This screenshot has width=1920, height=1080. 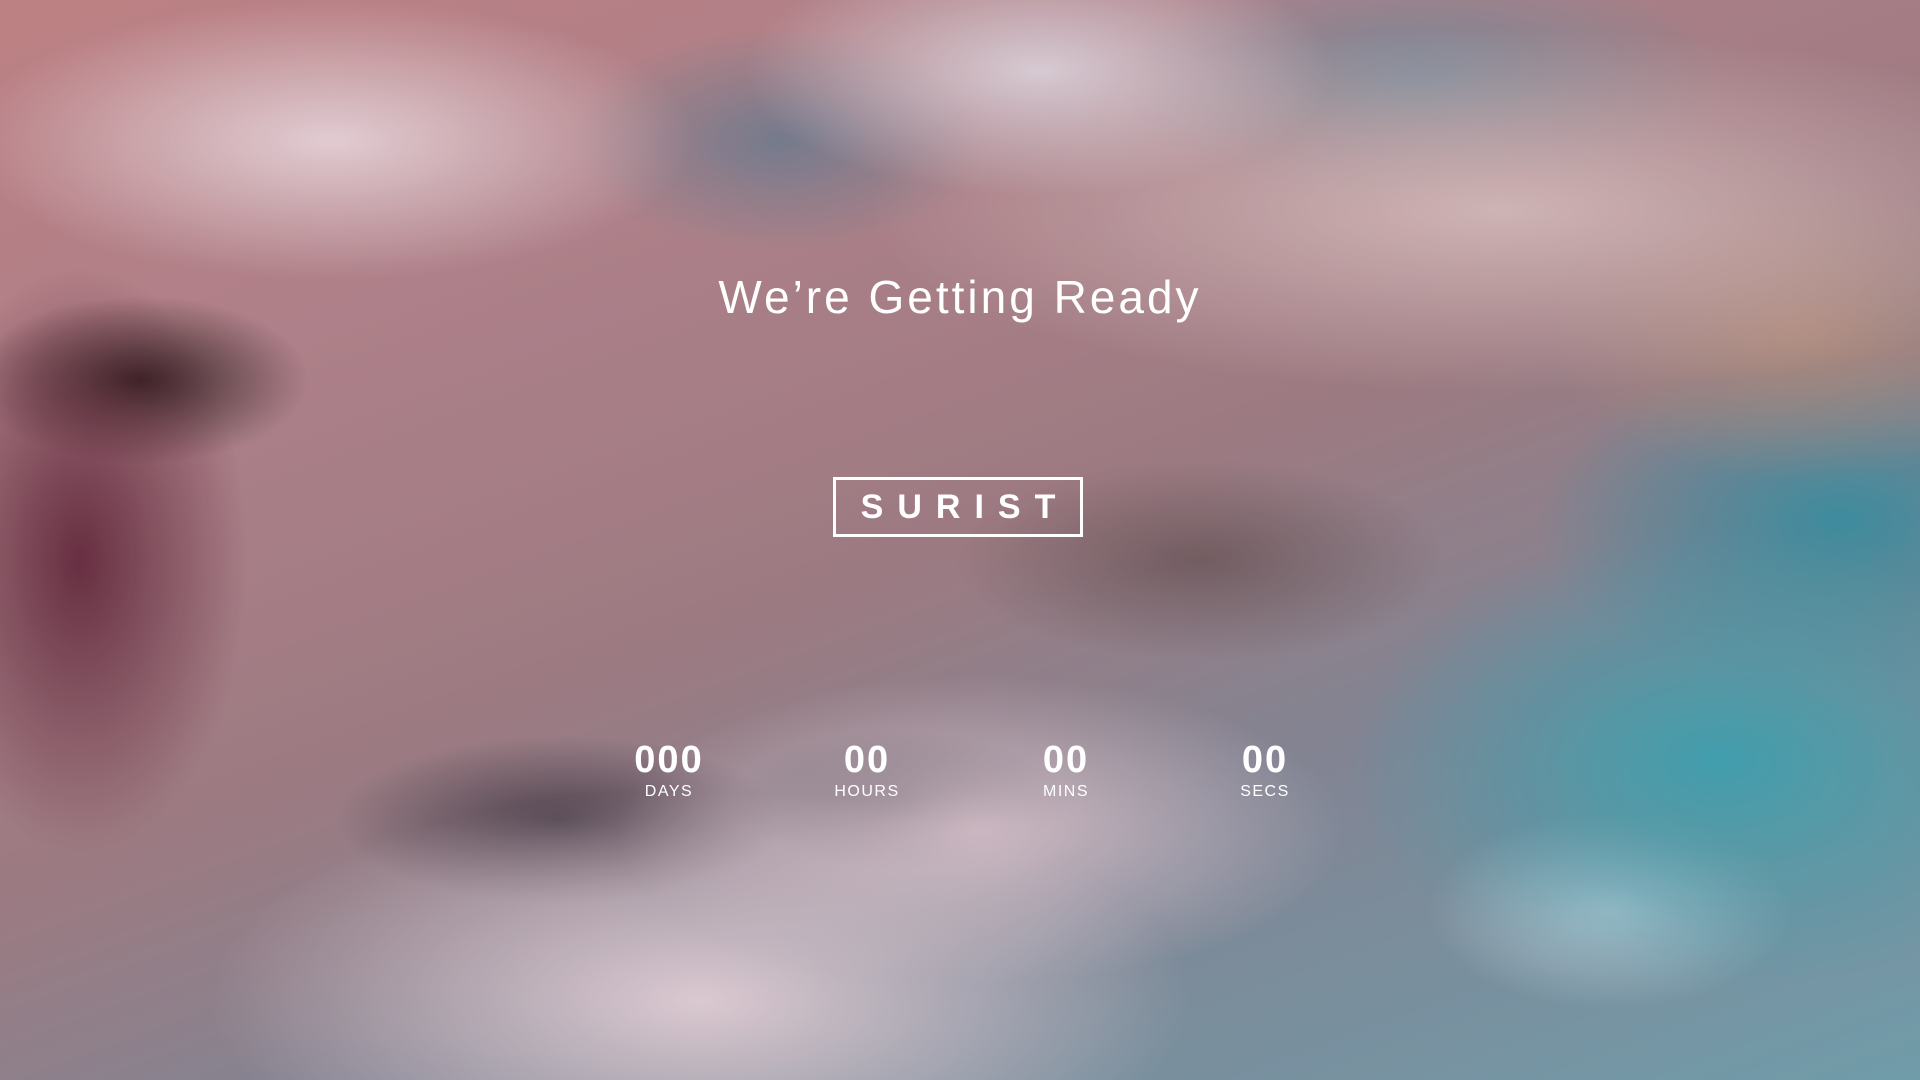 I want to click on countdown-mins: 00 MINS, so click(x=1066, y=770).